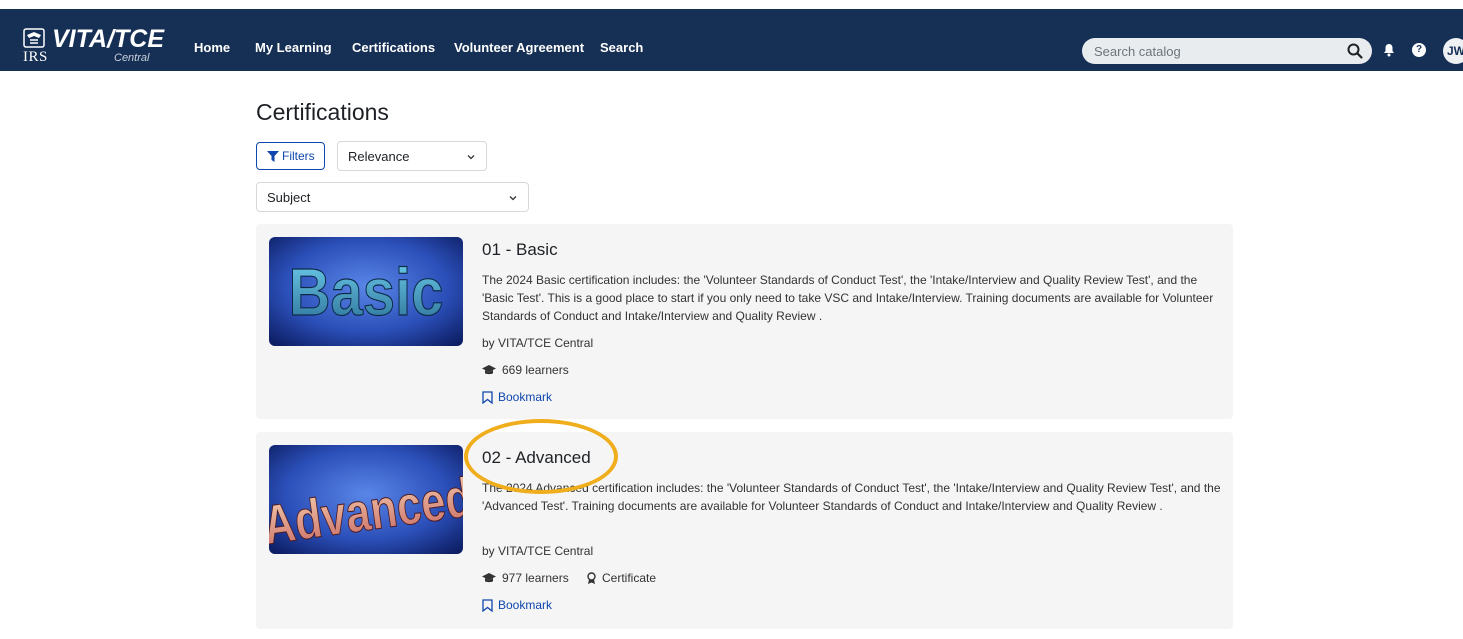  What do you see at coordinates (212, 47) in the screenshot?
I see `nav-home: Home` at bounding box center [212, 47].